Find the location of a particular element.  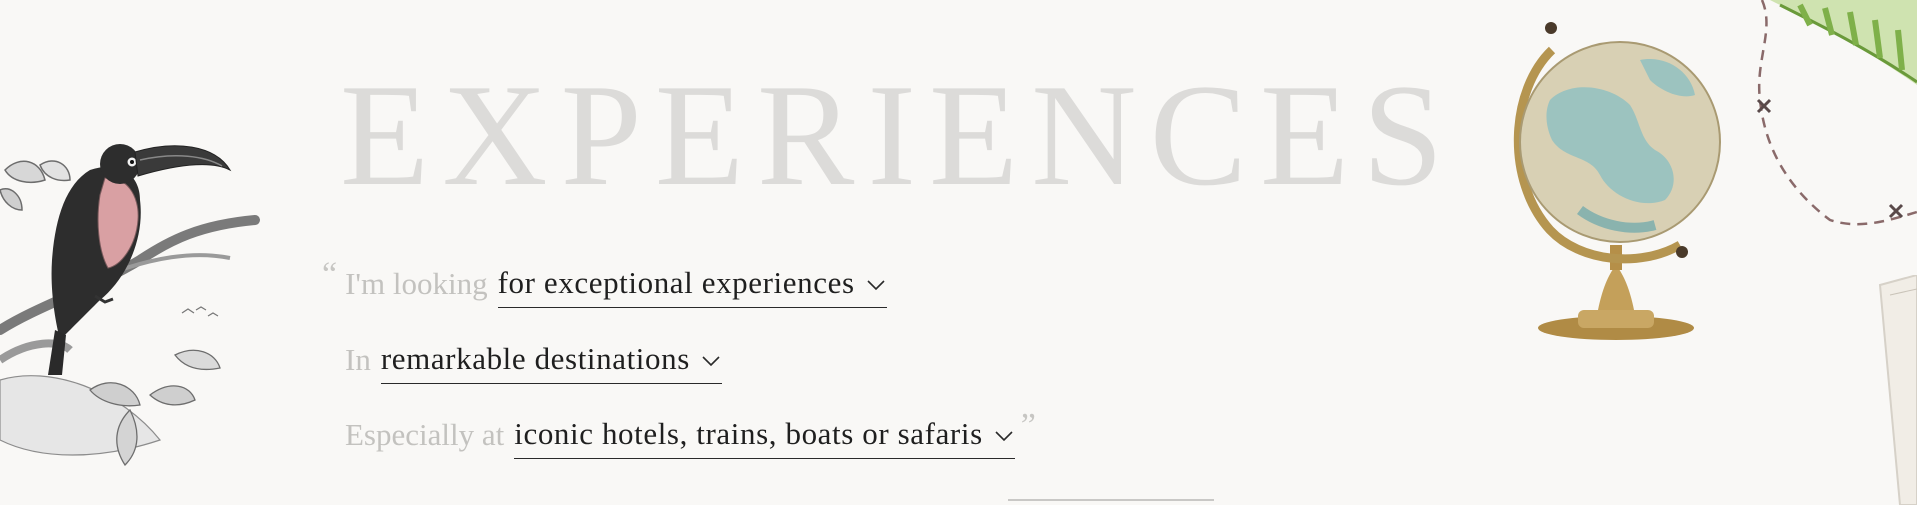

experience-type-dropdown: for exceptional experiences is located at coordinates (692, 286).